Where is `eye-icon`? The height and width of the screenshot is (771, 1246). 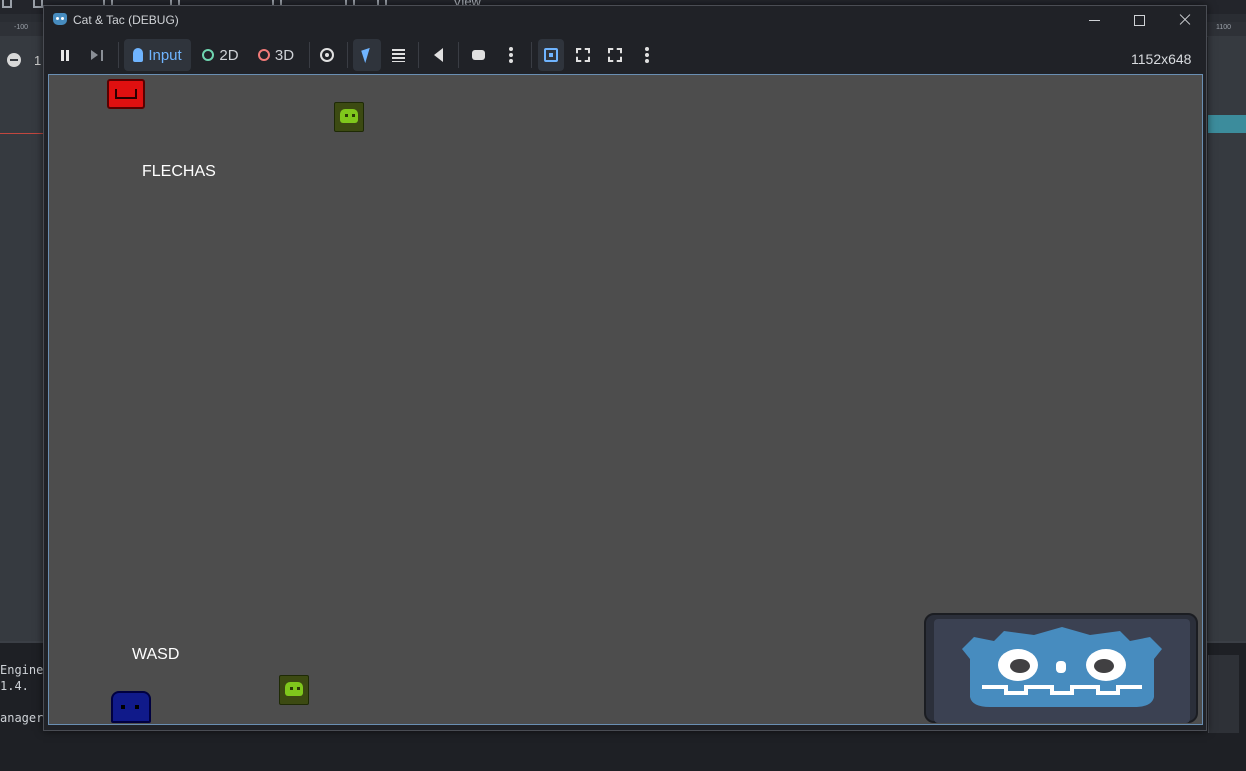
eye-icon is located at coordinates (327, 55).